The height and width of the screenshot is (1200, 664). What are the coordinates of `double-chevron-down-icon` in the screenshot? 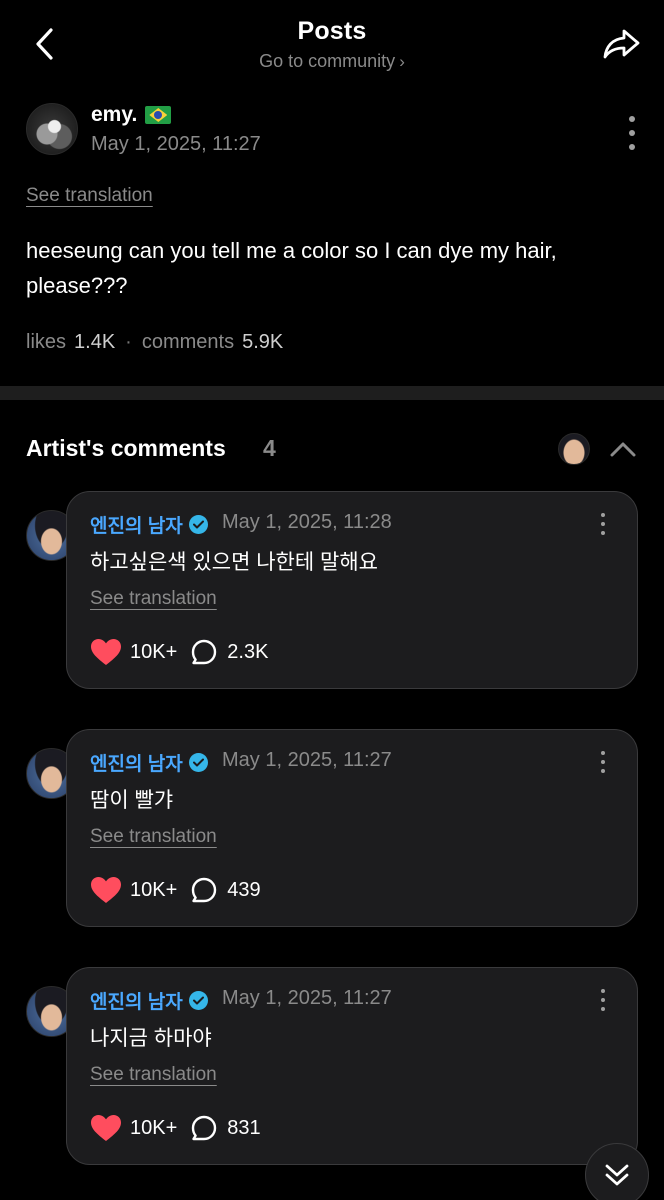 It's located at (617, 1175).